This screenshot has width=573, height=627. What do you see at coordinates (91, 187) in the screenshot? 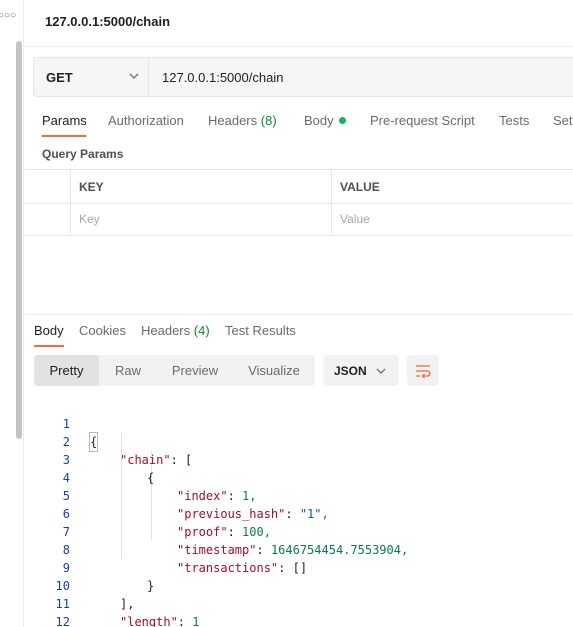
I see `column-header-key: KEY` at bounding box center [91, 187].